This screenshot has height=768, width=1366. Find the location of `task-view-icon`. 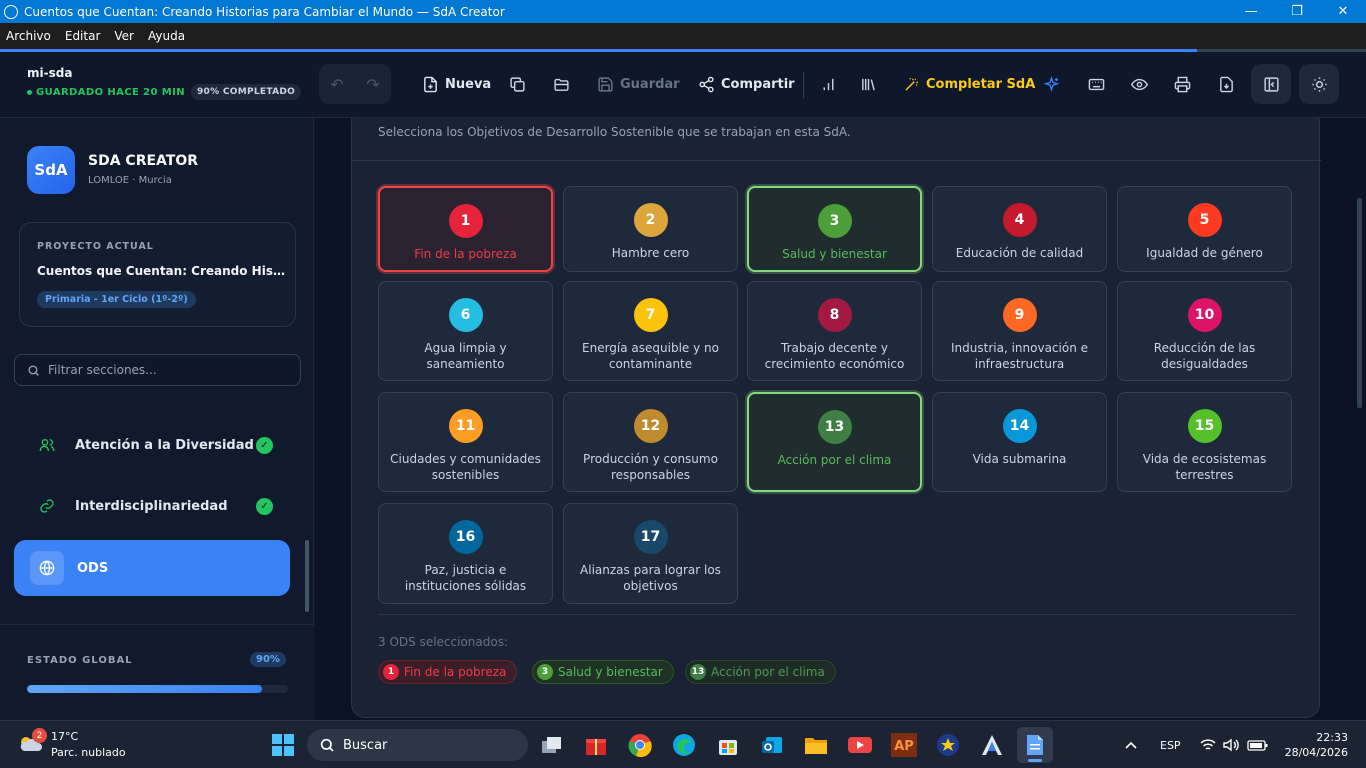

task-view-icon is located at coordinates (552, 745).